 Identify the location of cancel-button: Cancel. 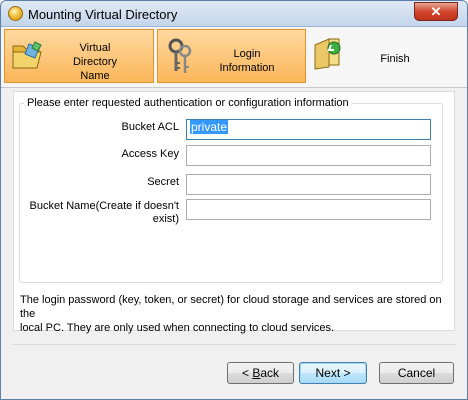
(416, 373).